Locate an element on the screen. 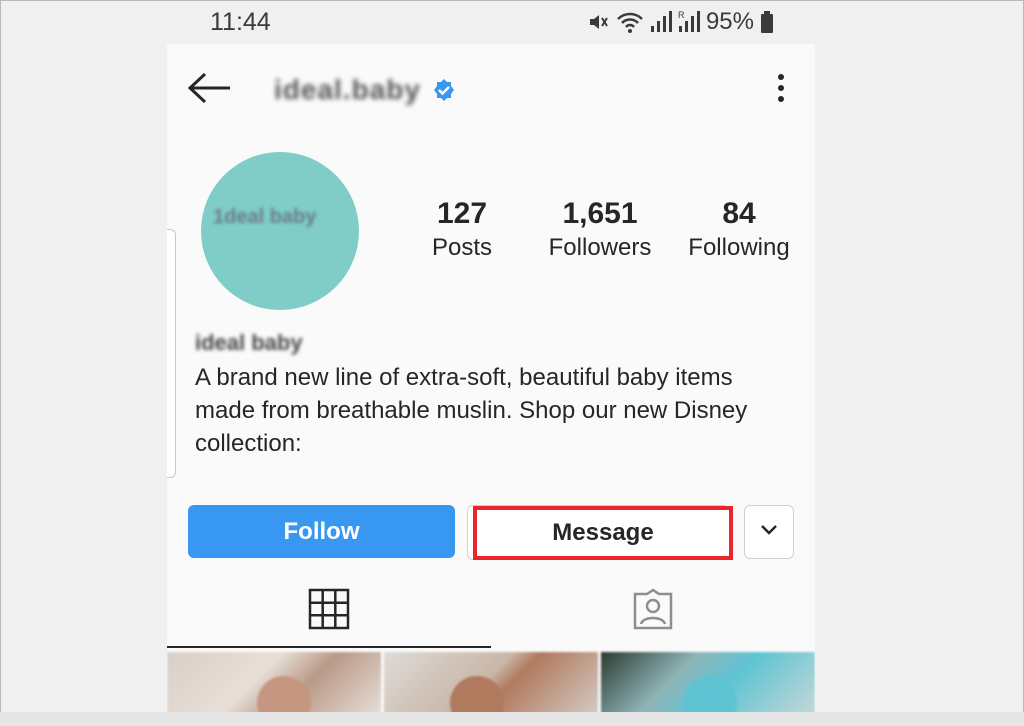 Image resolution: width=1024 pixels, height=726 pixels. verified-badge-icon is located at coordinates (444, 90).